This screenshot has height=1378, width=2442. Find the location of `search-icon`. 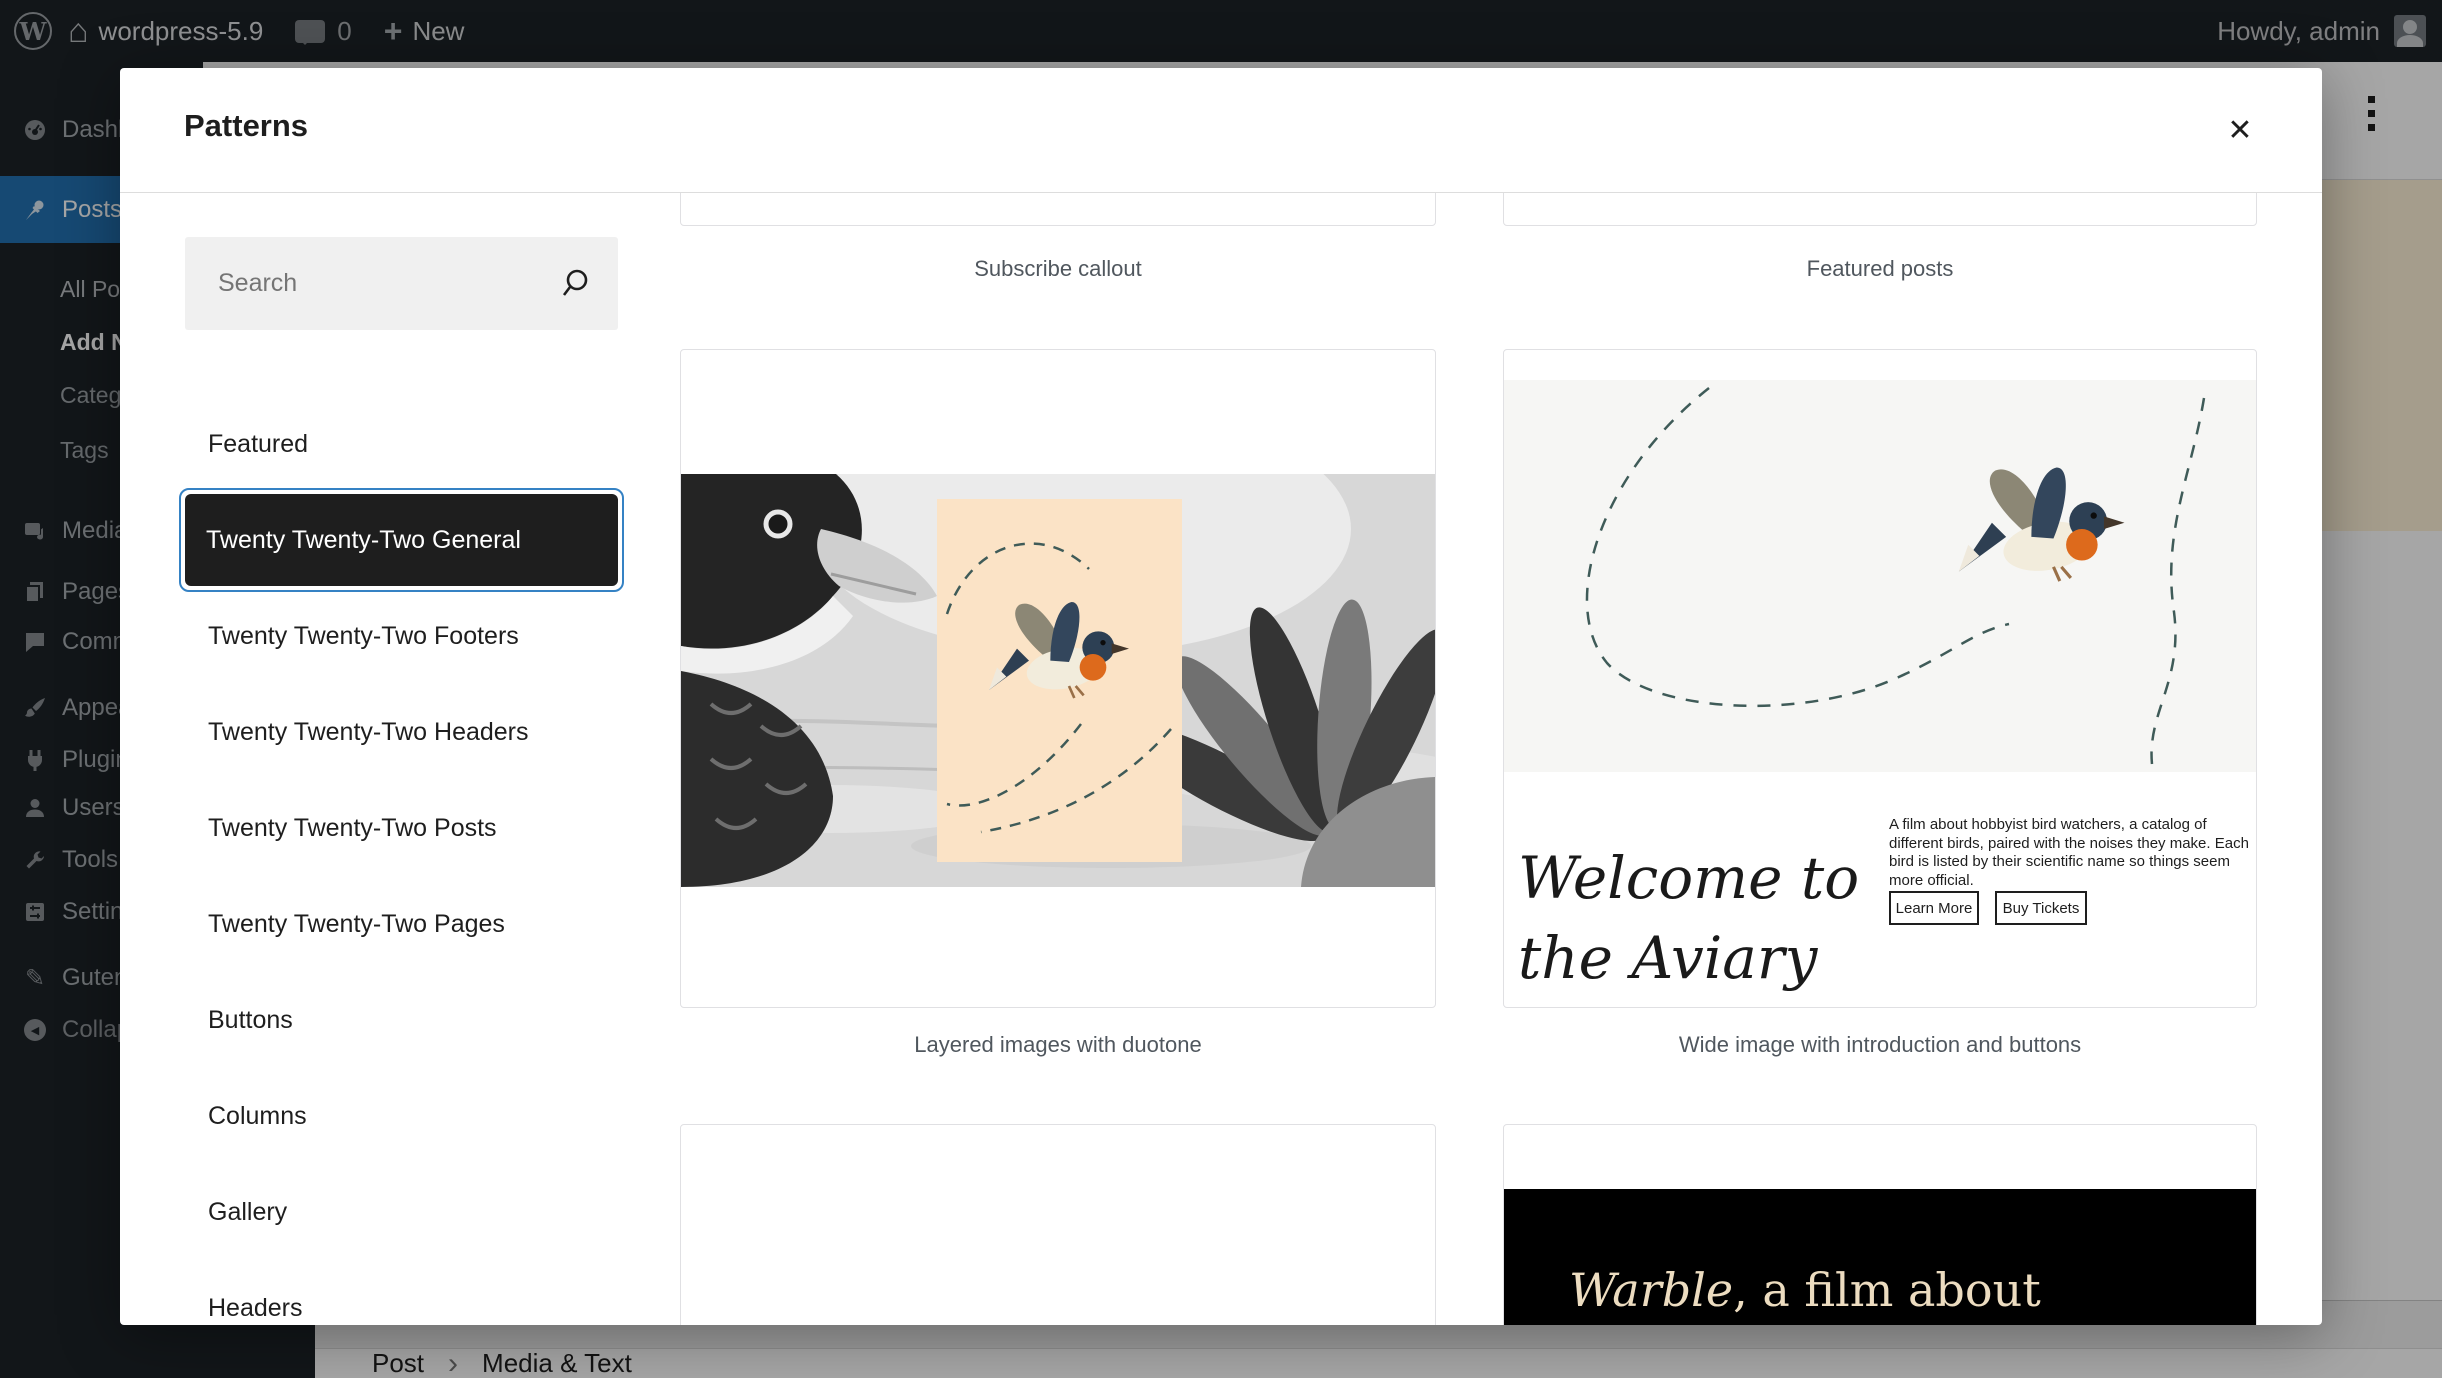

search-icon is located at coordinates (576, 285).